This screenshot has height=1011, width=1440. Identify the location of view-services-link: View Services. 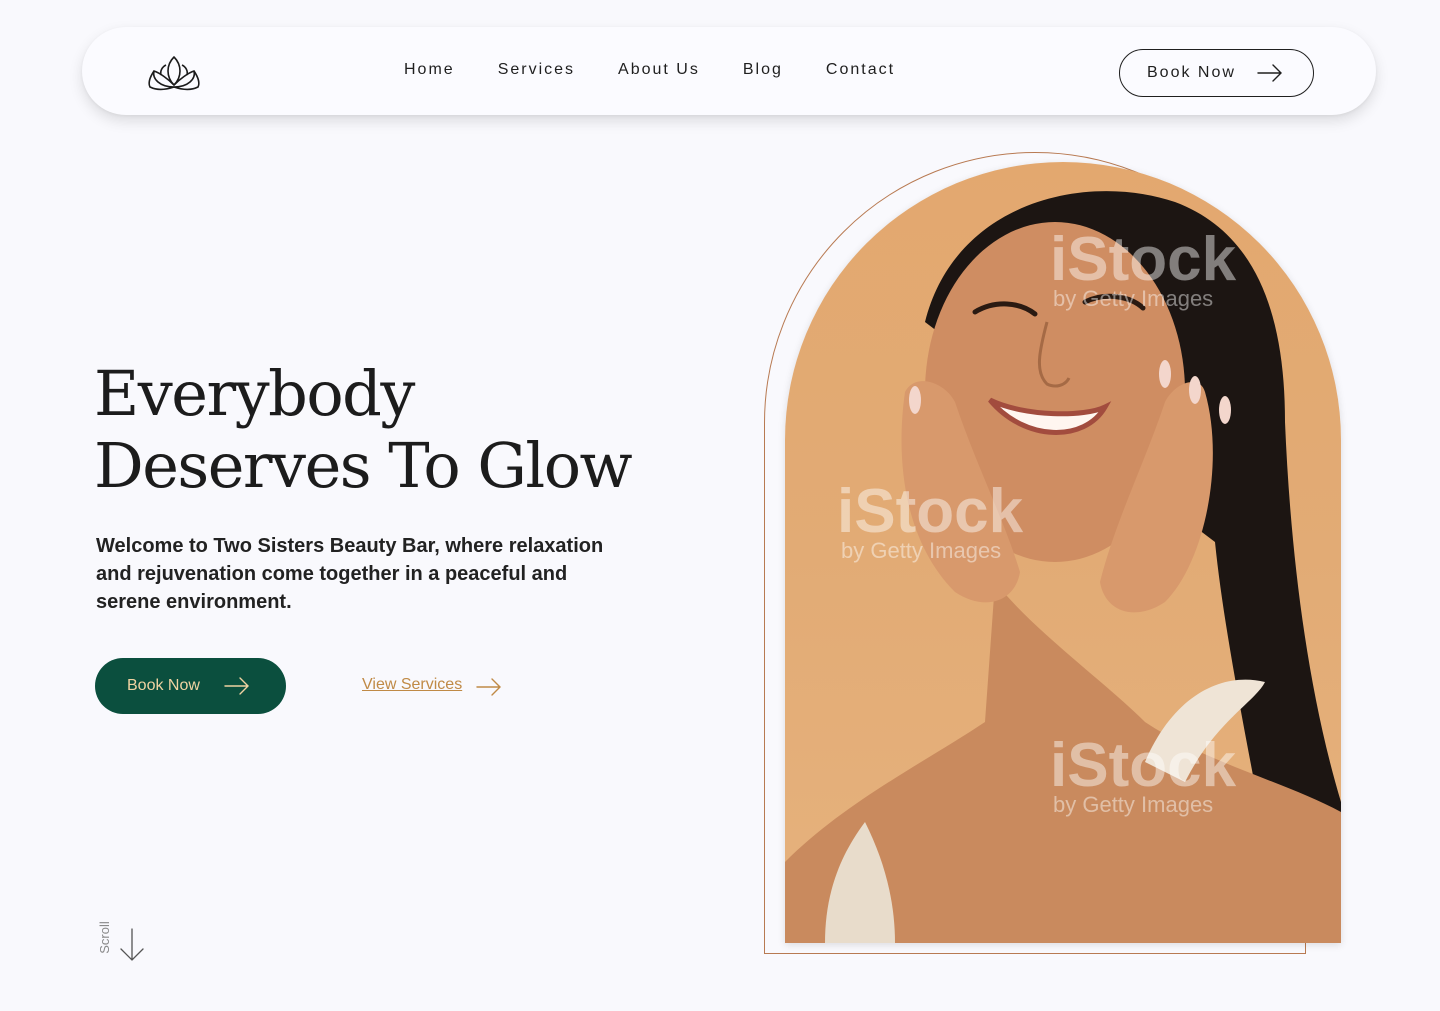
(432, 686).